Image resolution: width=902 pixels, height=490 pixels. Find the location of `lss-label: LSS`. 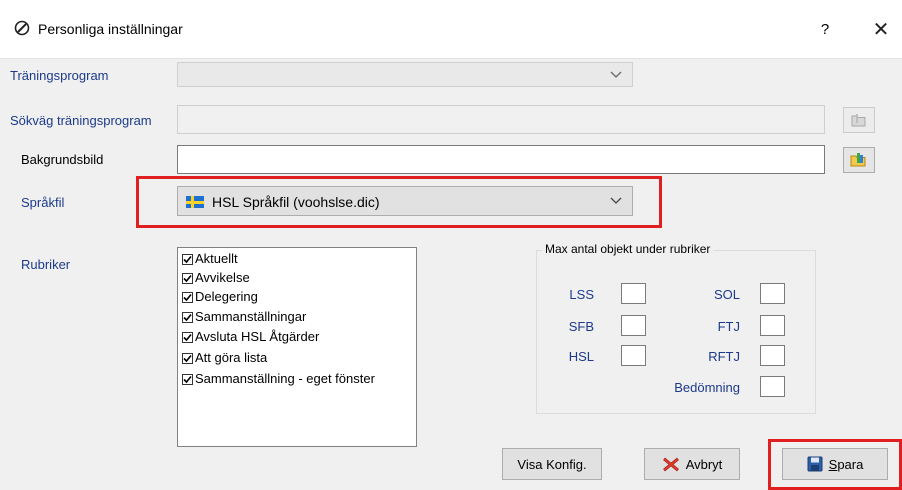

lss-label: LSS is located at coordinates (581, 294).